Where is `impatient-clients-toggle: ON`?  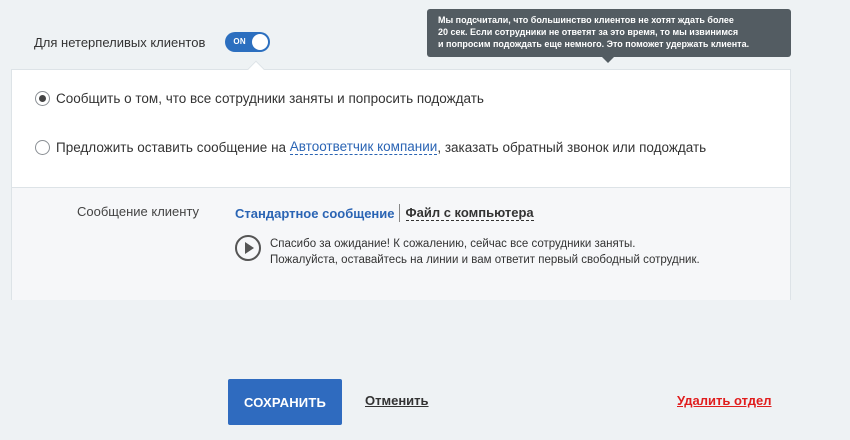
impatient-clients-toggle: ON is located at coordinates (248, 42).